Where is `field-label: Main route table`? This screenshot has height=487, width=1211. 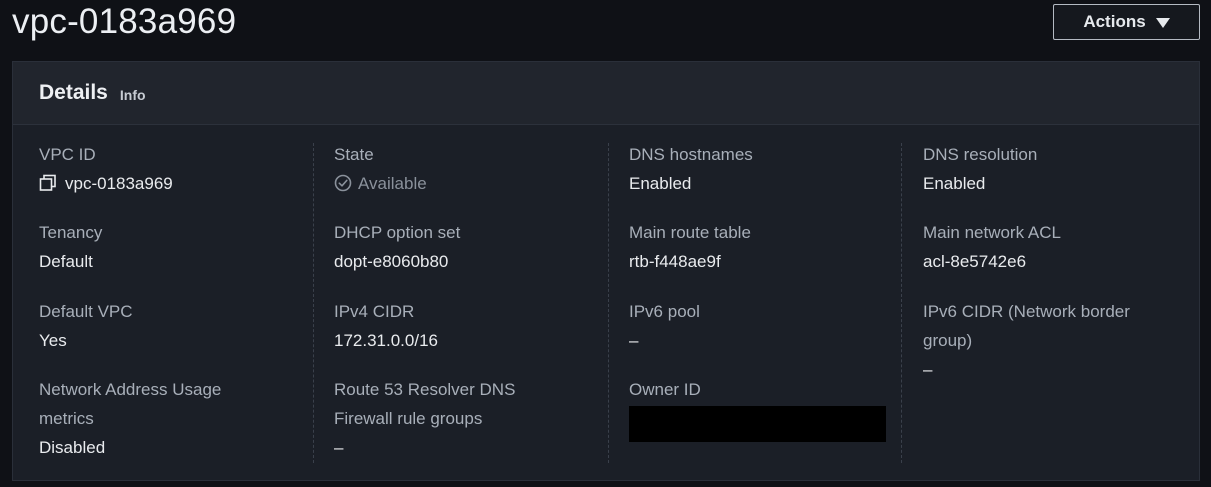
field-label: Main route table is located at coordinates (690, 232).